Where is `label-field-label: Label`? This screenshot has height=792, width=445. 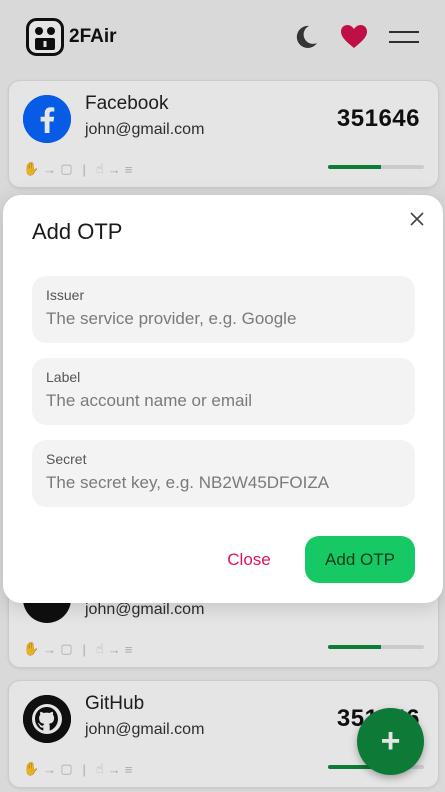
label-field-label: Label is located at coordinates (63, 377).